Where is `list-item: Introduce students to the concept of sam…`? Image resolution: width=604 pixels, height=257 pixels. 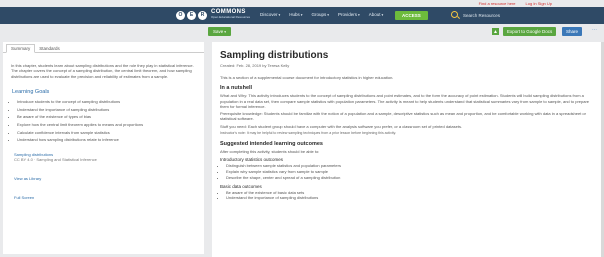
list-item: Introduce students to the concept of sam… is located at coordinates (107, 102).